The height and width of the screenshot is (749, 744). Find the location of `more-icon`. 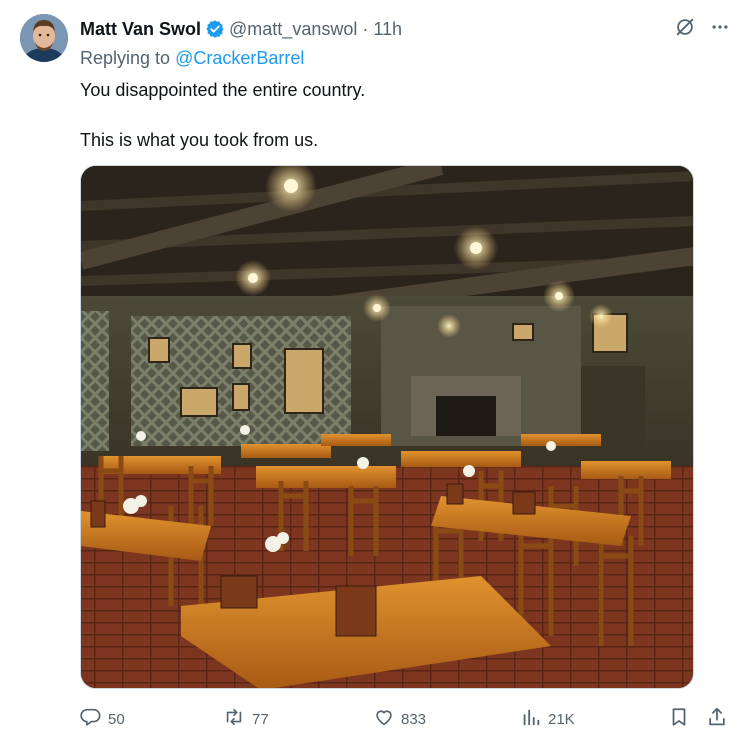

more-icon is located at coordinates (720, 29).